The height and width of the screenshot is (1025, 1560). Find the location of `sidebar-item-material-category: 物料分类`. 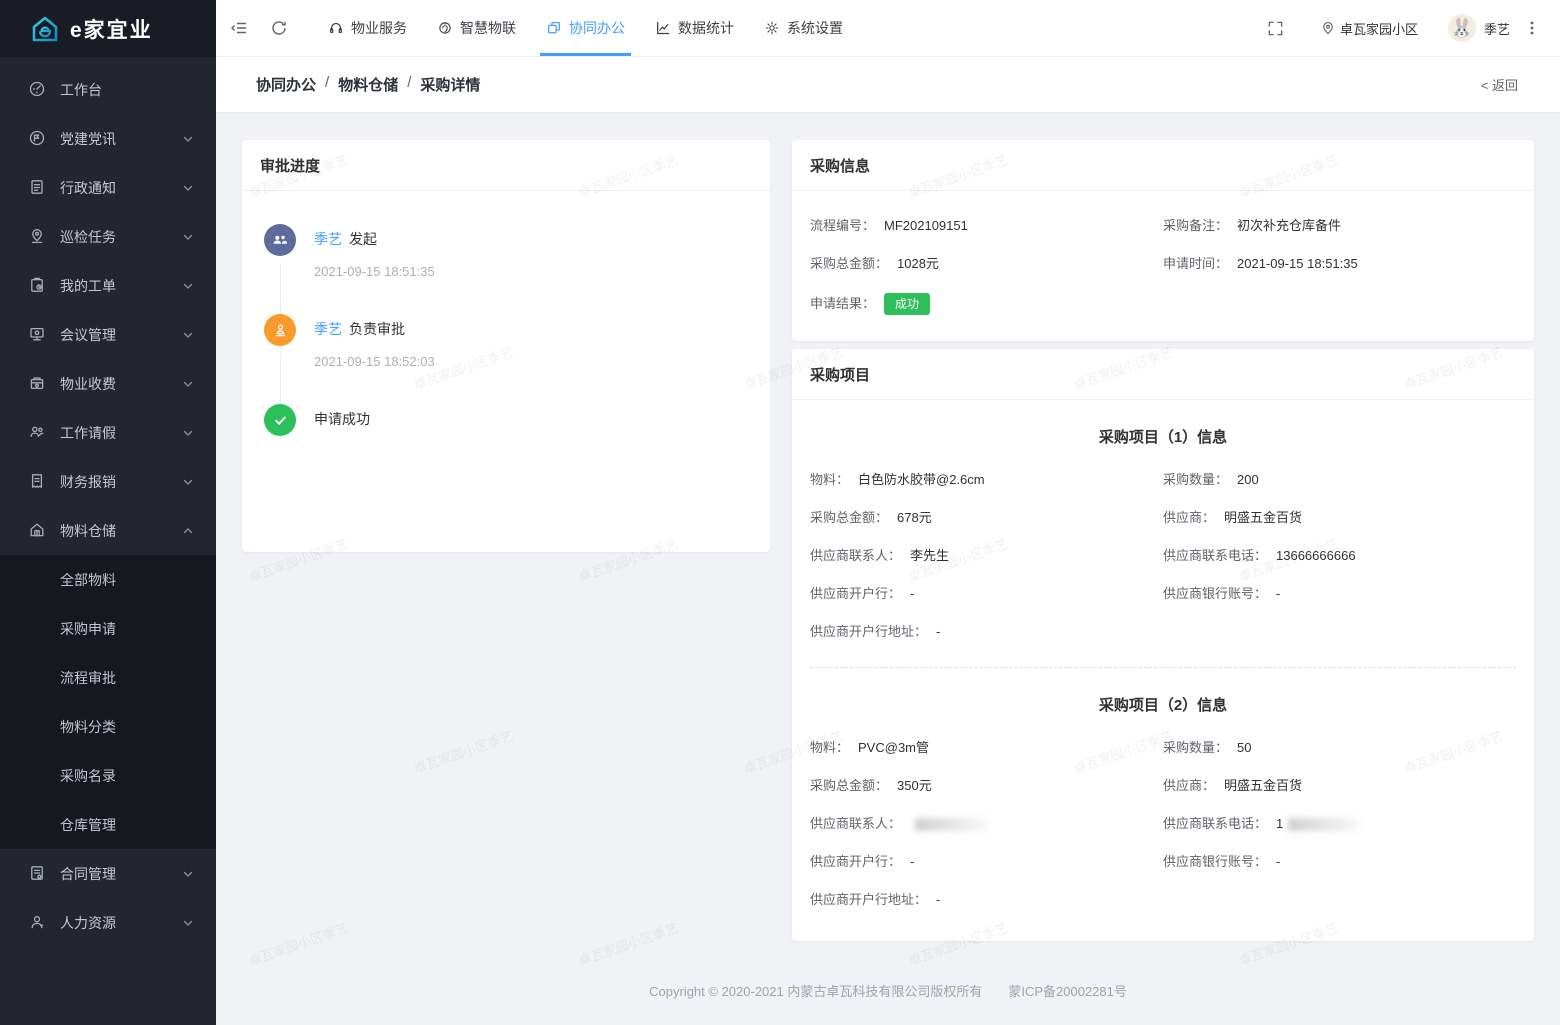

sidebar-item-material-category: 物料分类 is located at coordinates (108, 726).